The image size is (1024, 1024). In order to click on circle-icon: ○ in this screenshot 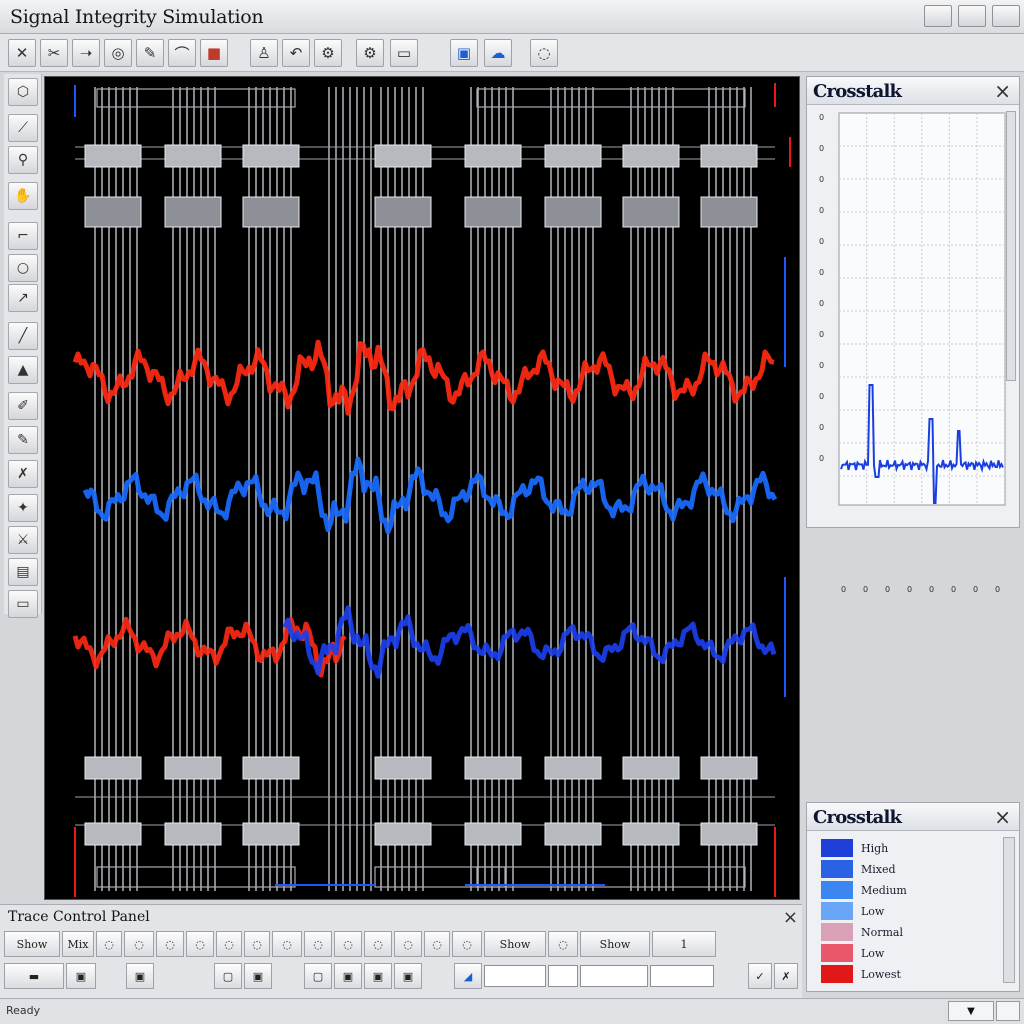, I will do `click(23, 268)`.